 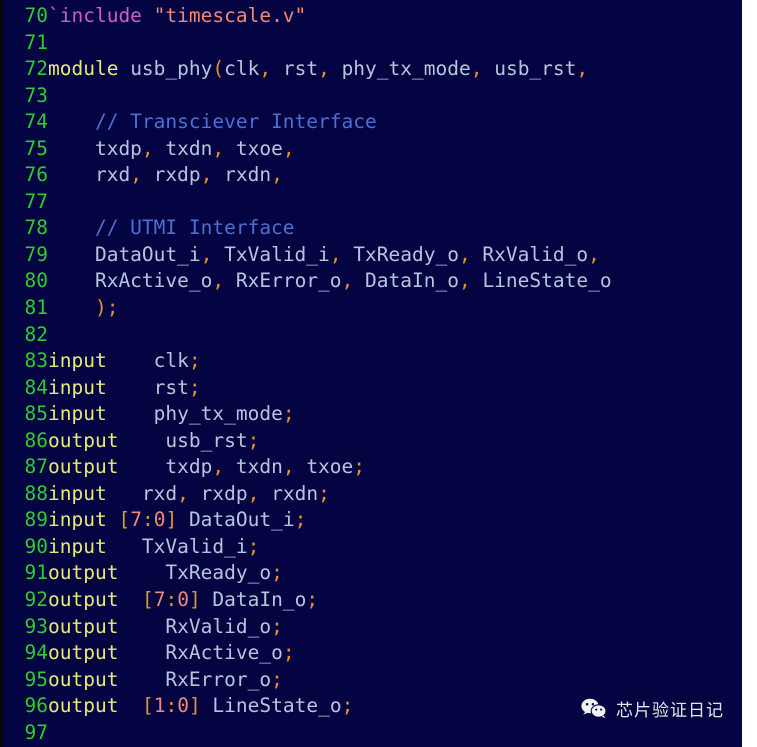 What do you see at coordinates (373, 441) in the screenshot?
I see `code-line: 86output usb_rst;` at bounding box center [373, 441].